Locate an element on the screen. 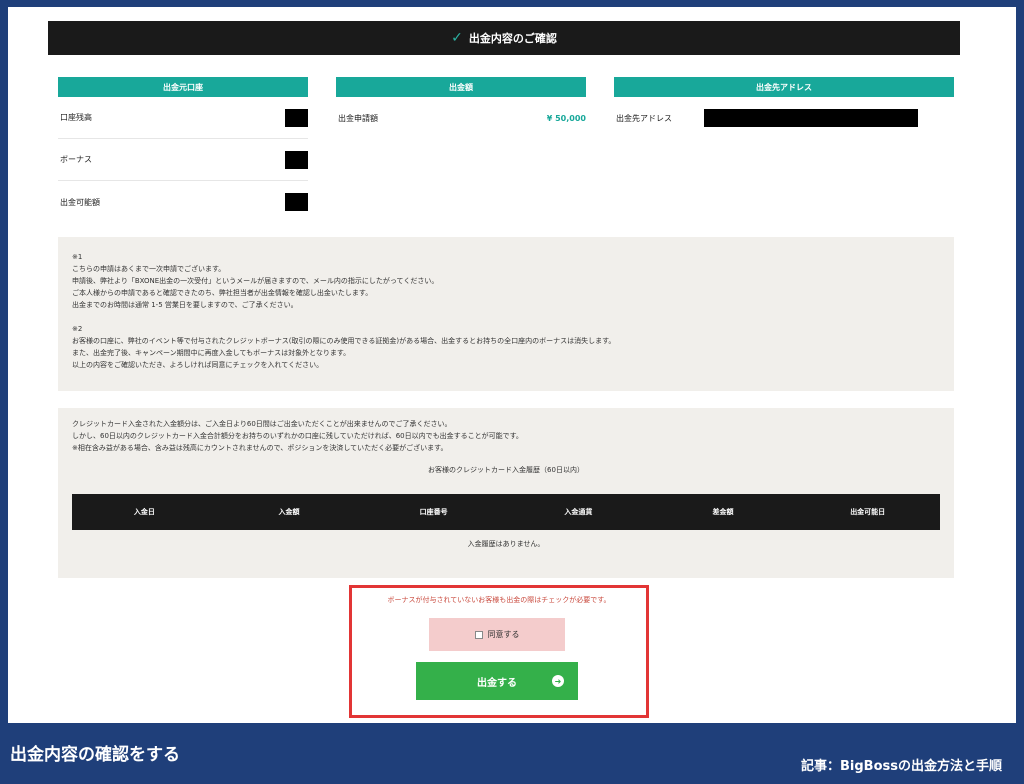 The height and width of the screenshot is (784, 1024). page-title: 出金内容のご確認 is located at coordinates (512, 38).